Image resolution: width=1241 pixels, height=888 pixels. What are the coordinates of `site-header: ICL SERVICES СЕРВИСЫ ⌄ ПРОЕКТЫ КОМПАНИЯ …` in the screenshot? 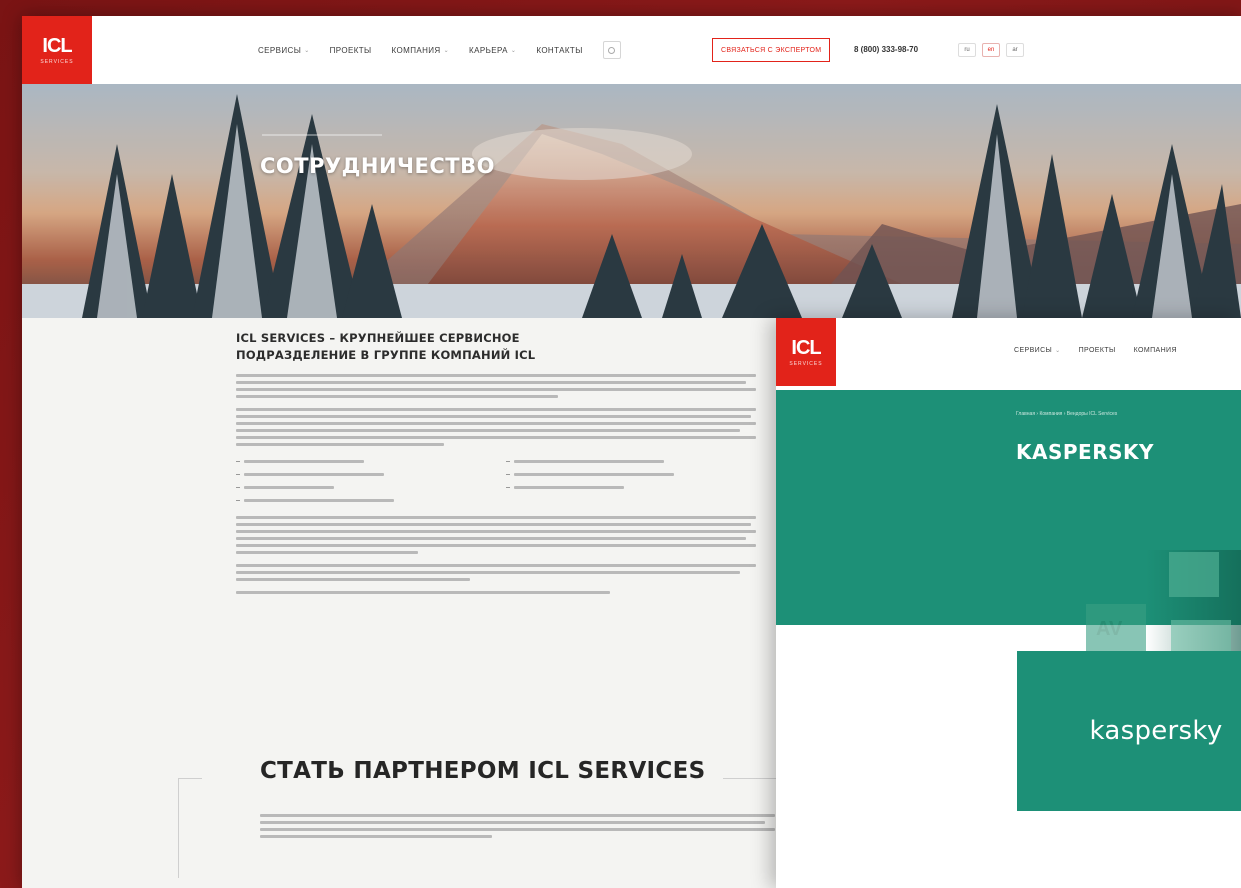 It's located at (631, 50).